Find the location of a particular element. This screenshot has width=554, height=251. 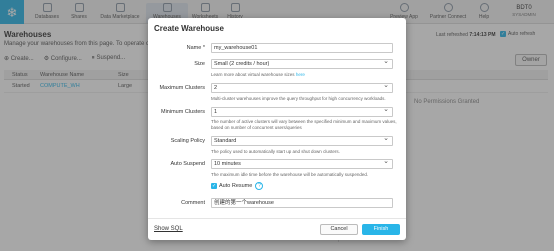

size-select: Small (2 credits / hour) is located at coordinates (302, 63).